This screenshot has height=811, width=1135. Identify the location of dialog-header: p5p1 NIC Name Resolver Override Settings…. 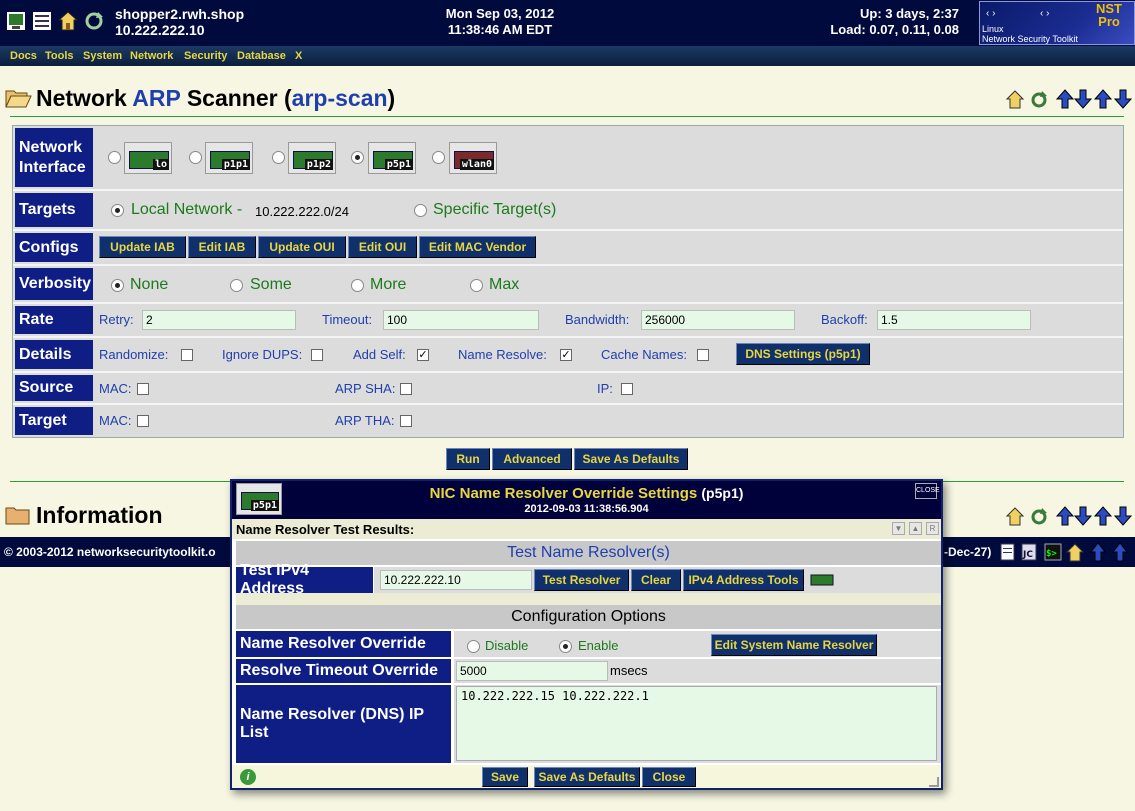
(586, 500).